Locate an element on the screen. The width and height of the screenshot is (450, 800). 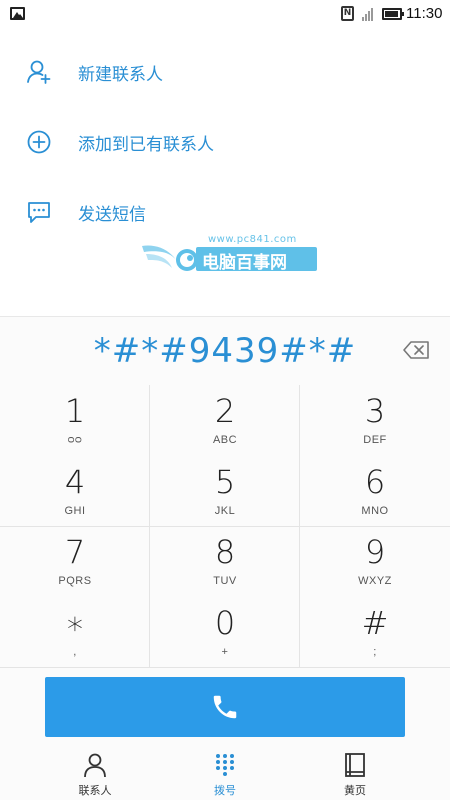
message-icon is located at coordinates (39, 212).